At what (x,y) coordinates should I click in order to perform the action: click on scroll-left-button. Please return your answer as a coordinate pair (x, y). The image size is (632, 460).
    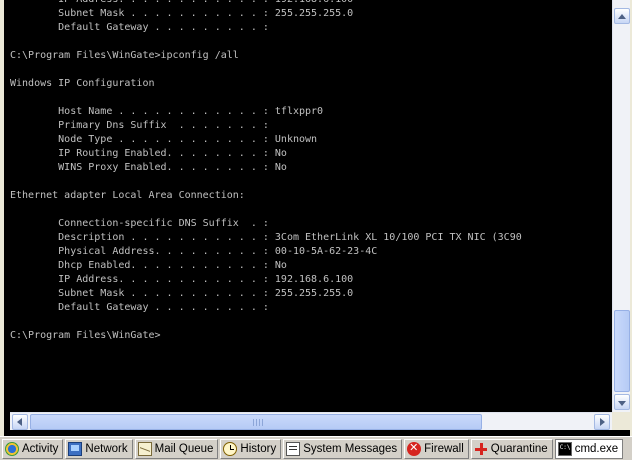
    Looking at the image, I should click on (20, 422).